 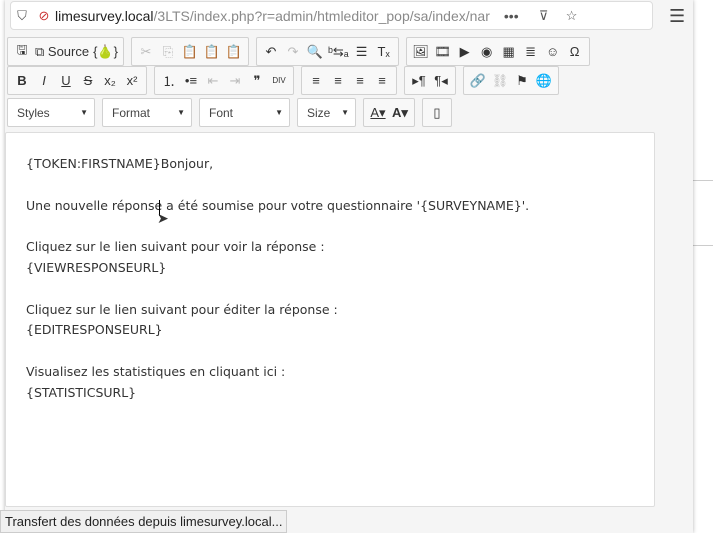 What do you see at coordinates (257, 81) in the screenshot?
I see `blockquote-button: ❞` at bounding box center [257, 81].